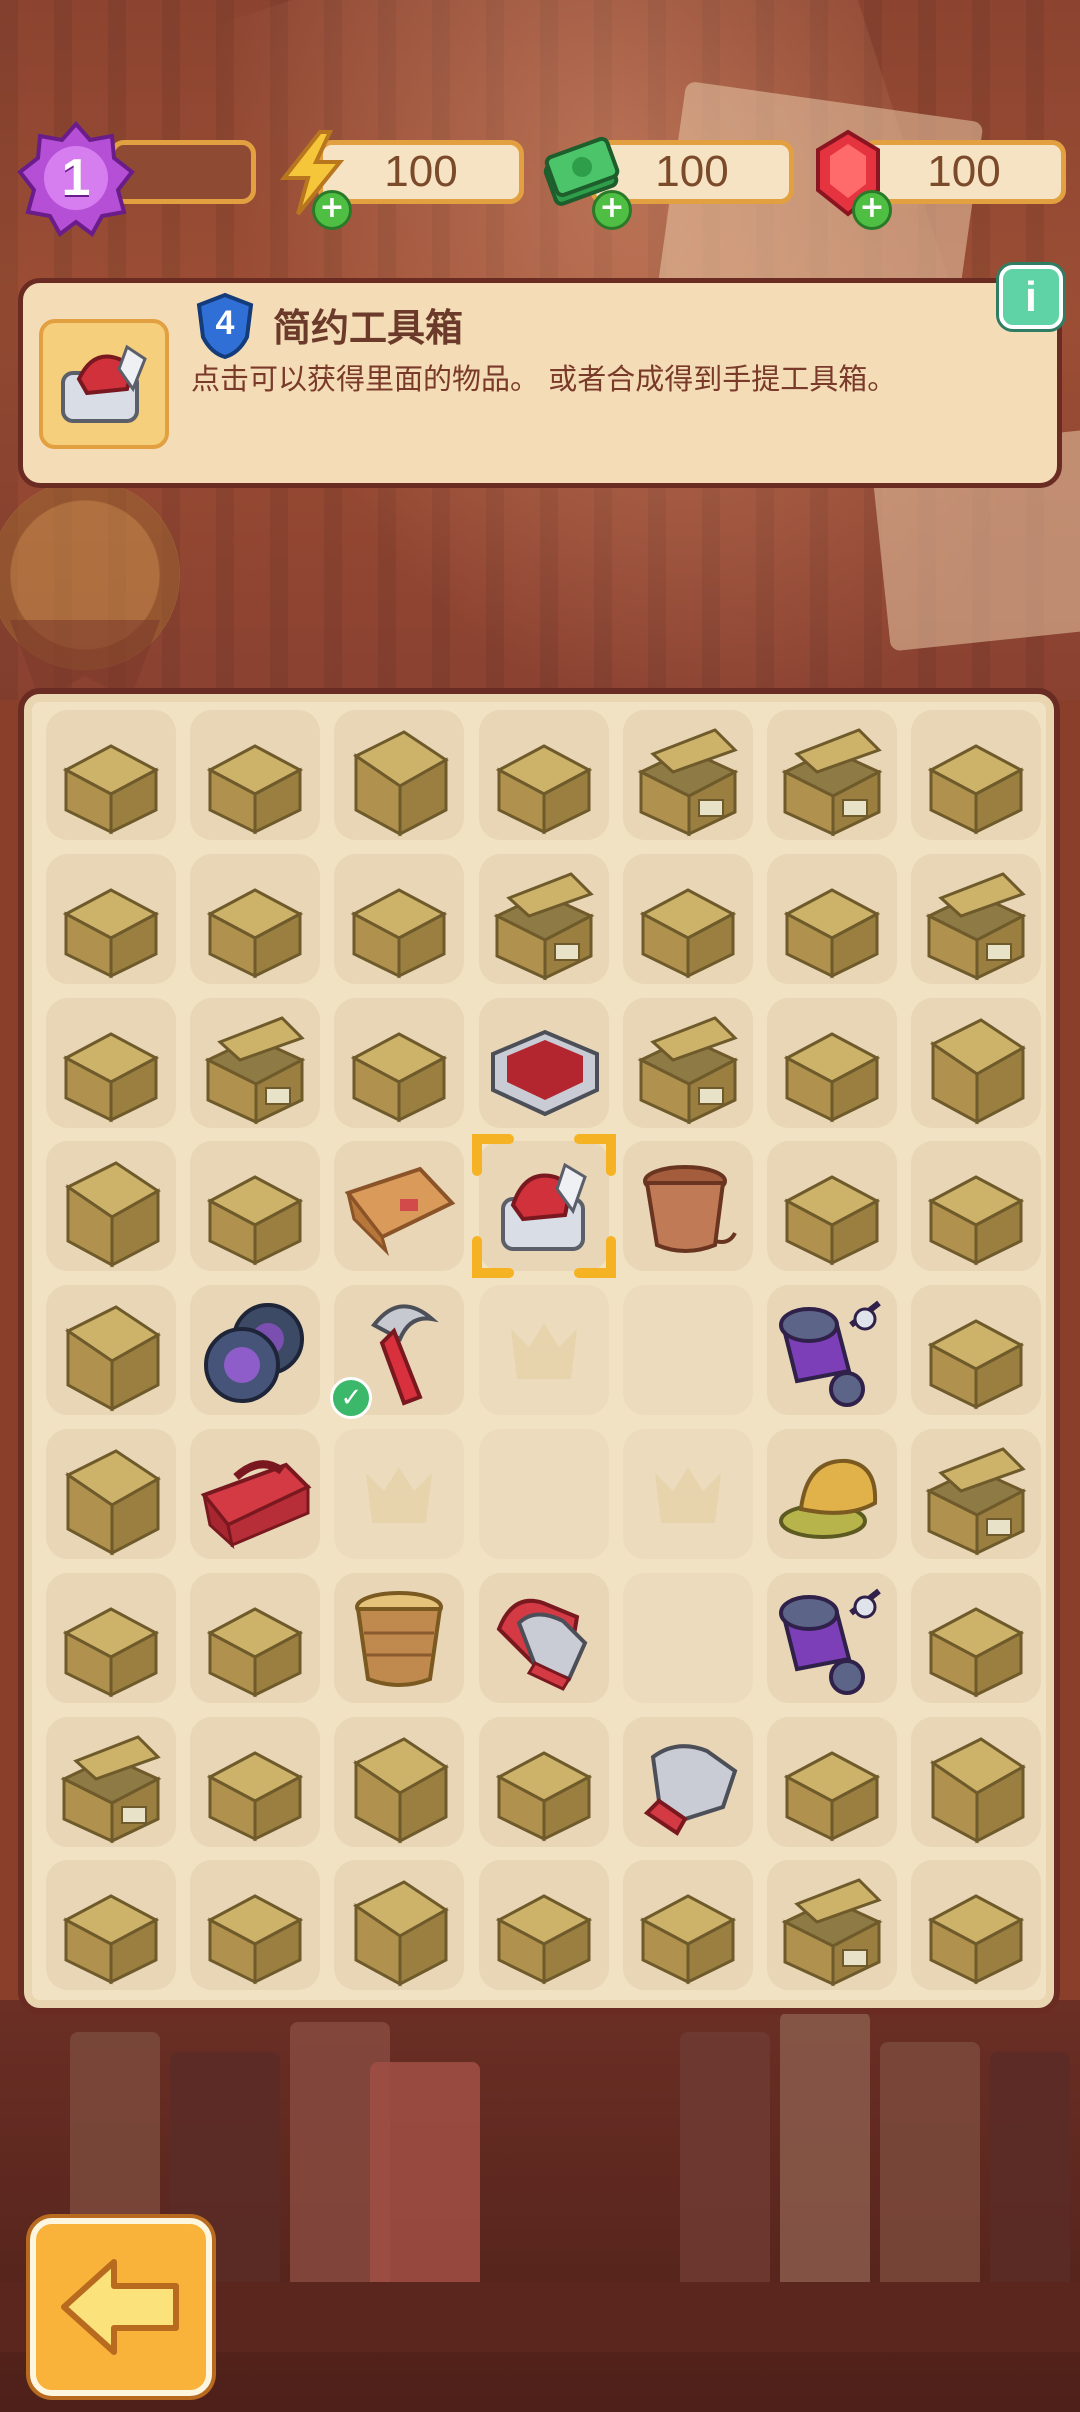  I want to click on wallet-icon, so click(400, 1212).